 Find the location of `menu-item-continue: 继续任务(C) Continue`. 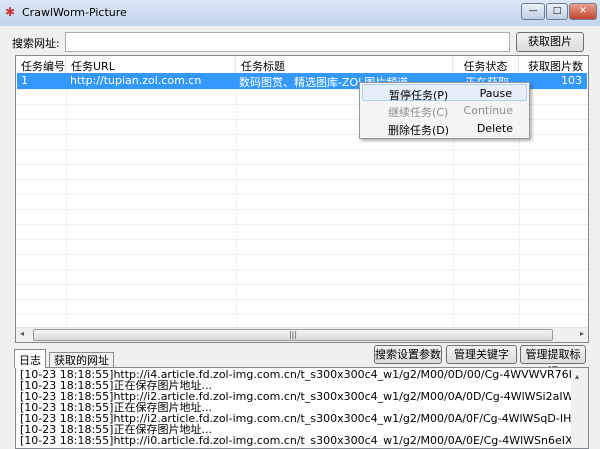

menu-item-continue: 继续任务(C) Continue is located at coordinates (444, 110).